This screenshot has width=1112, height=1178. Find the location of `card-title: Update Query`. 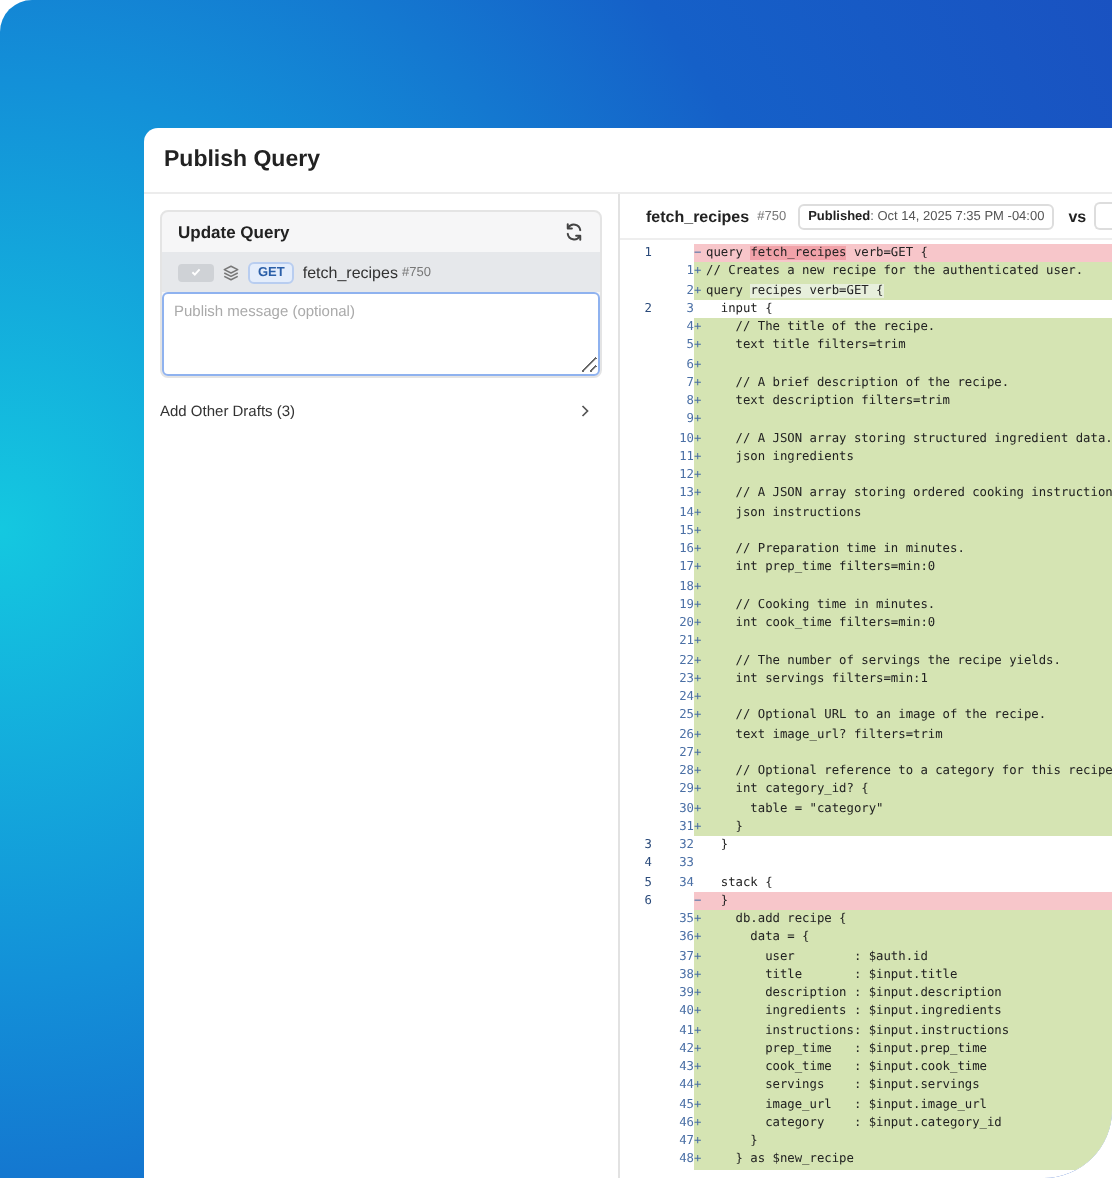

card-title: Update Query is located at coordinates (234, 232).